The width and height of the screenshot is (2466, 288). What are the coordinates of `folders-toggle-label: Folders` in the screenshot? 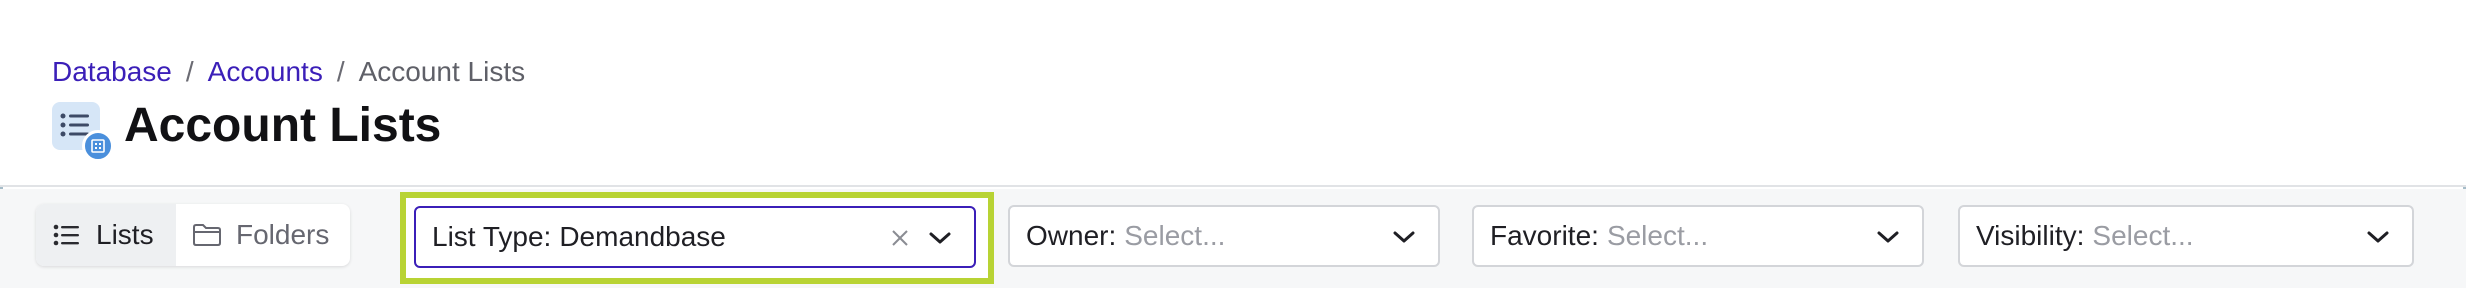 It's located at (283, 234).